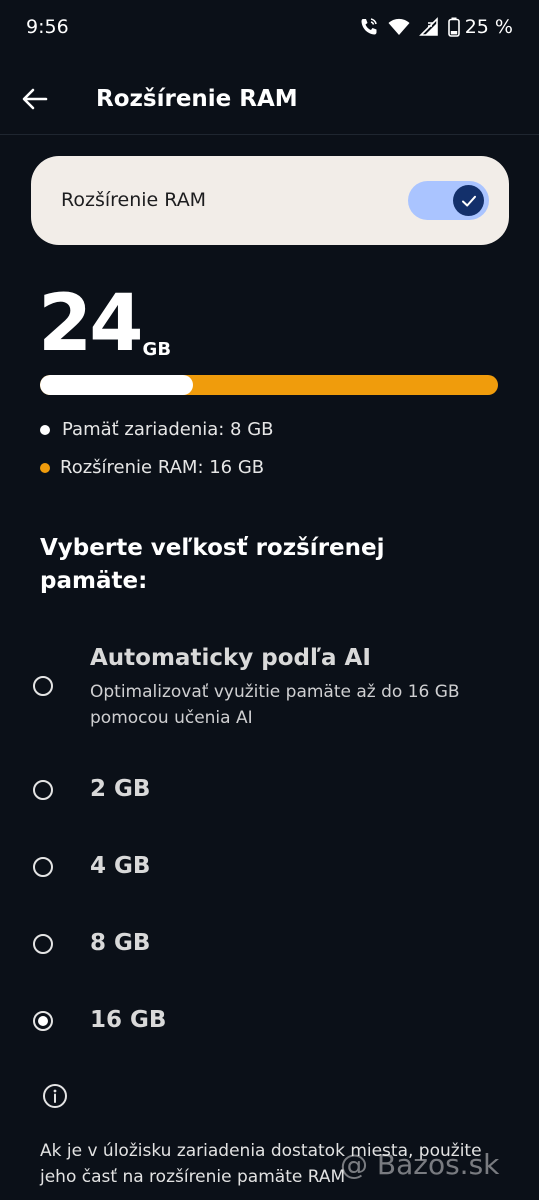  I want to click on option-label: 8 GB, so click(120, 943).